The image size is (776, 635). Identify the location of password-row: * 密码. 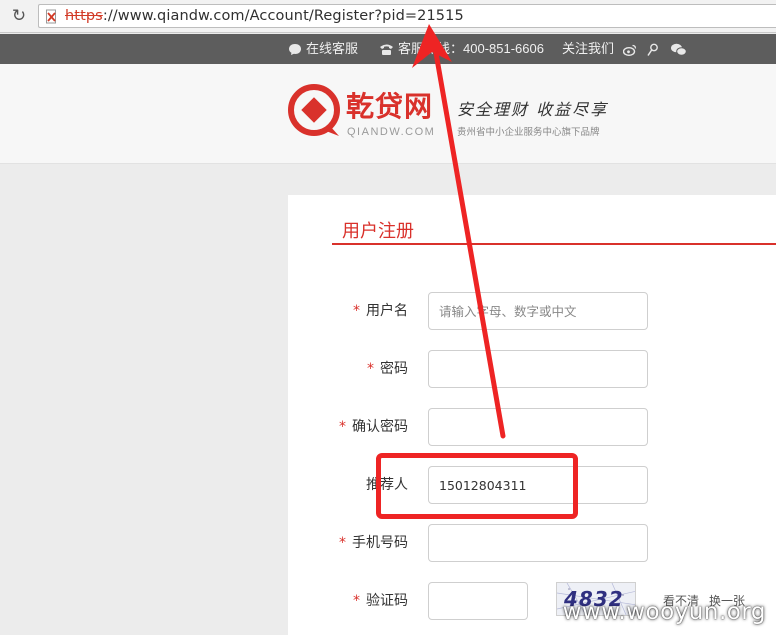
(532, 369).